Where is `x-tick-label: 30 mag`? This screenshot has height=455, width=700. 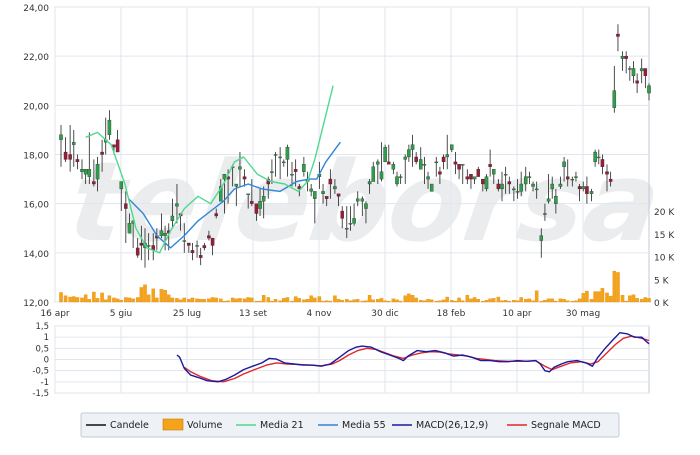 x-tick-label: 30 mag is located at coordinates (583, 314).